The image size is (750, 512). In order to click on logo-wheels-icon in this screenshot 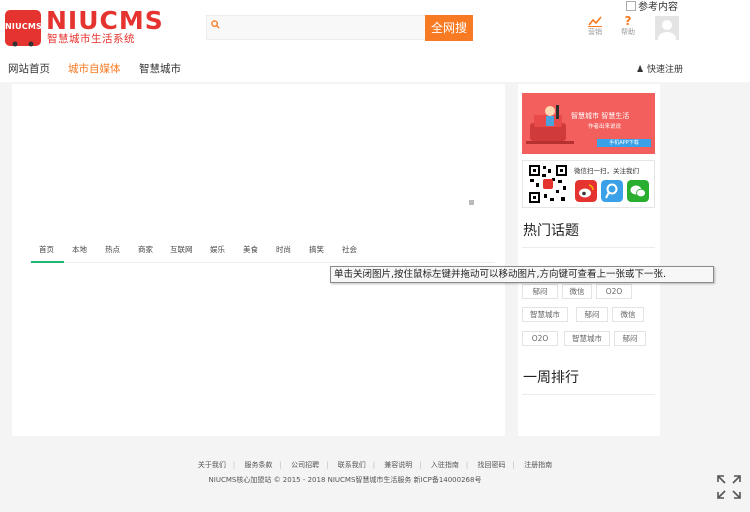, I will do `click(23, 44)`.